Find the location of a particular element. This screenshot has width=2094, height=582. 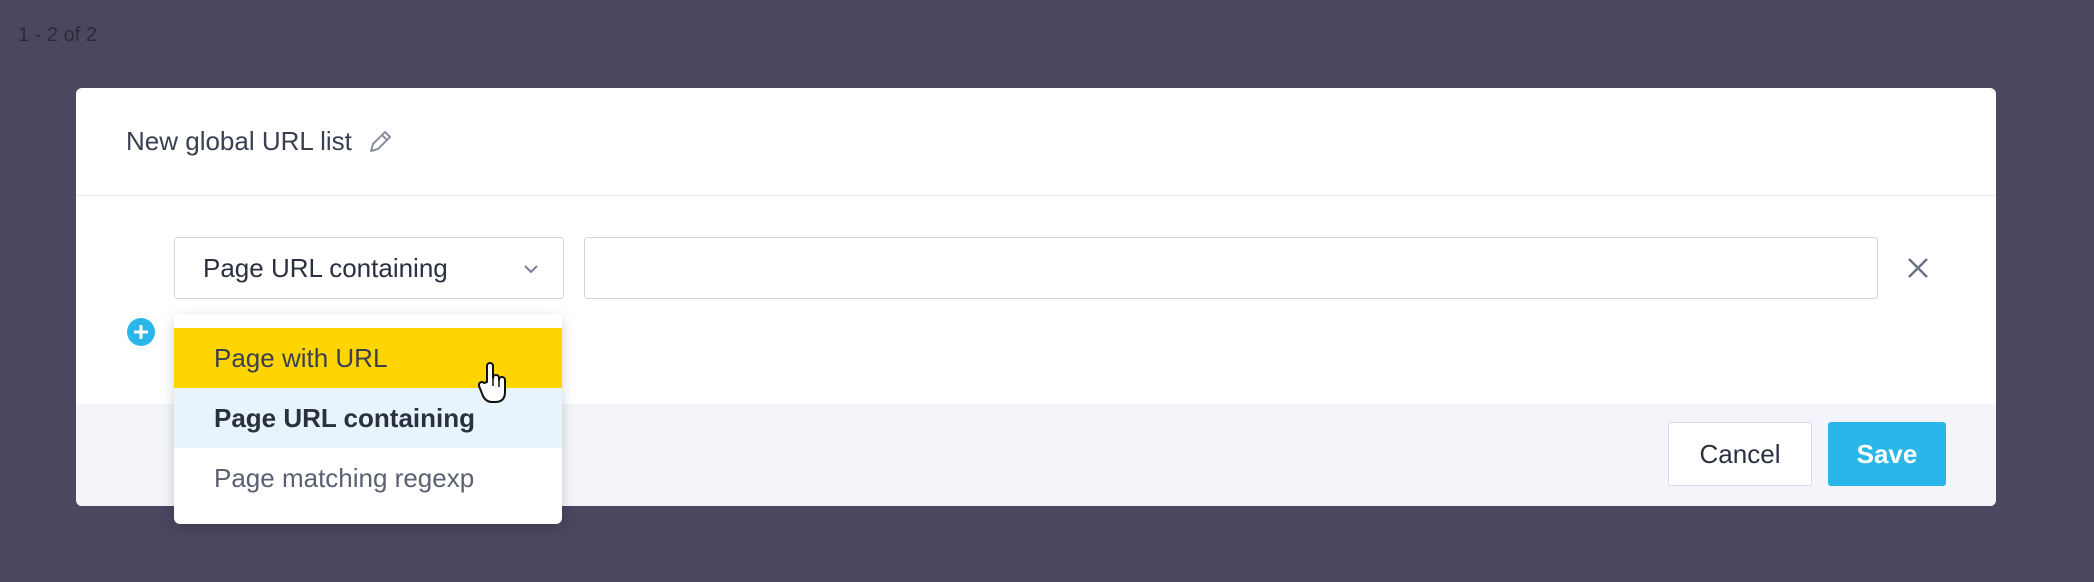

pencil-icon is located at coordinates (380, 142).